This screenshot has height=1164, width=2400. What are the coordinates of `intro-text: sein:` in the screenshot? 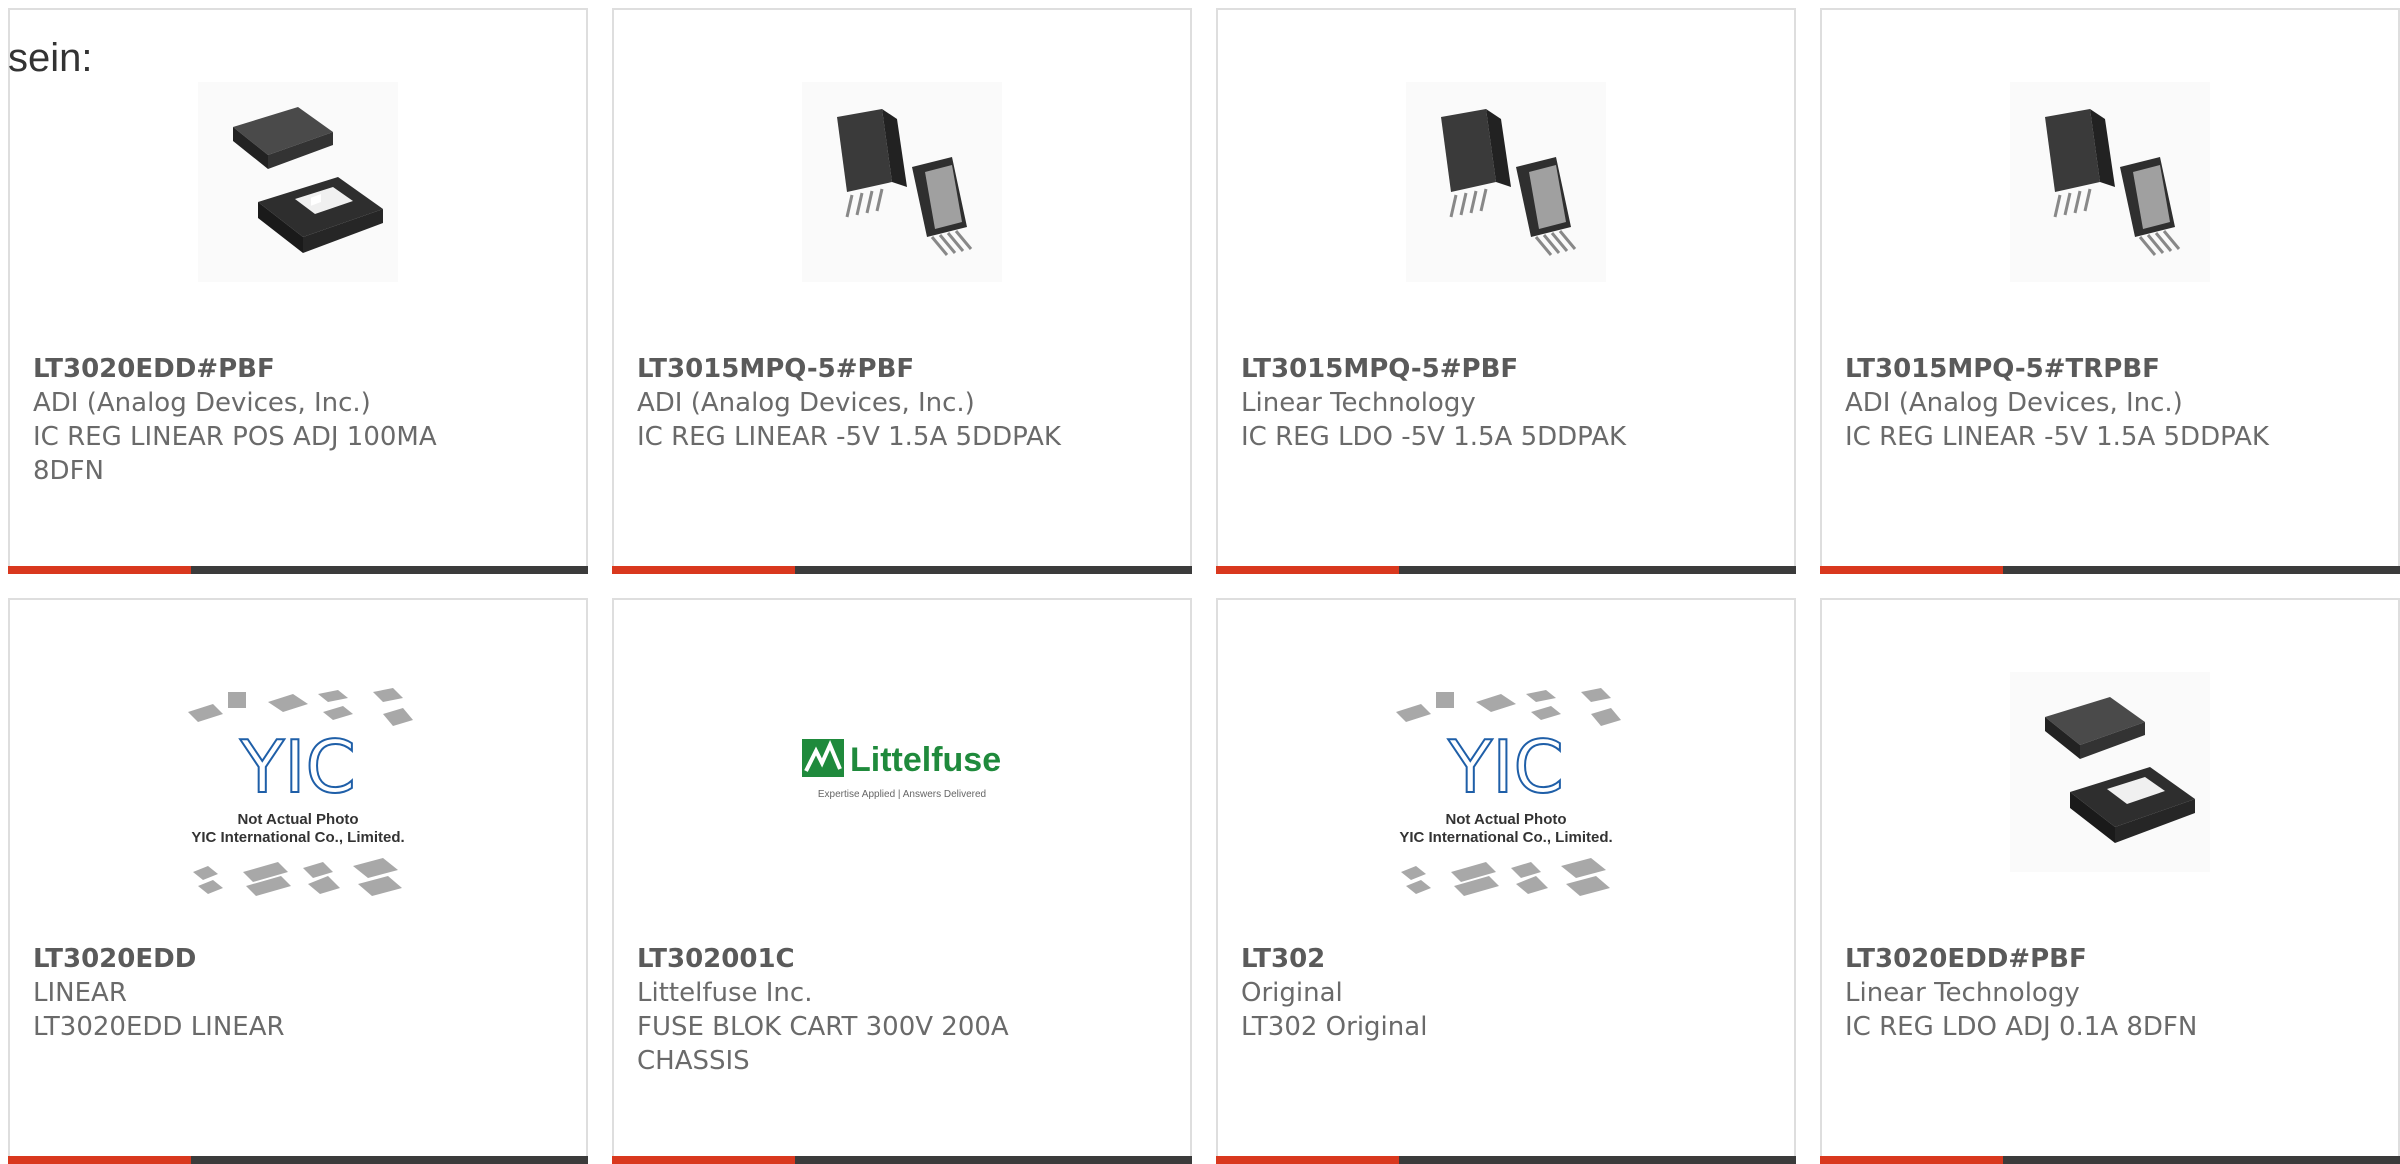 It's located at (50, 58).